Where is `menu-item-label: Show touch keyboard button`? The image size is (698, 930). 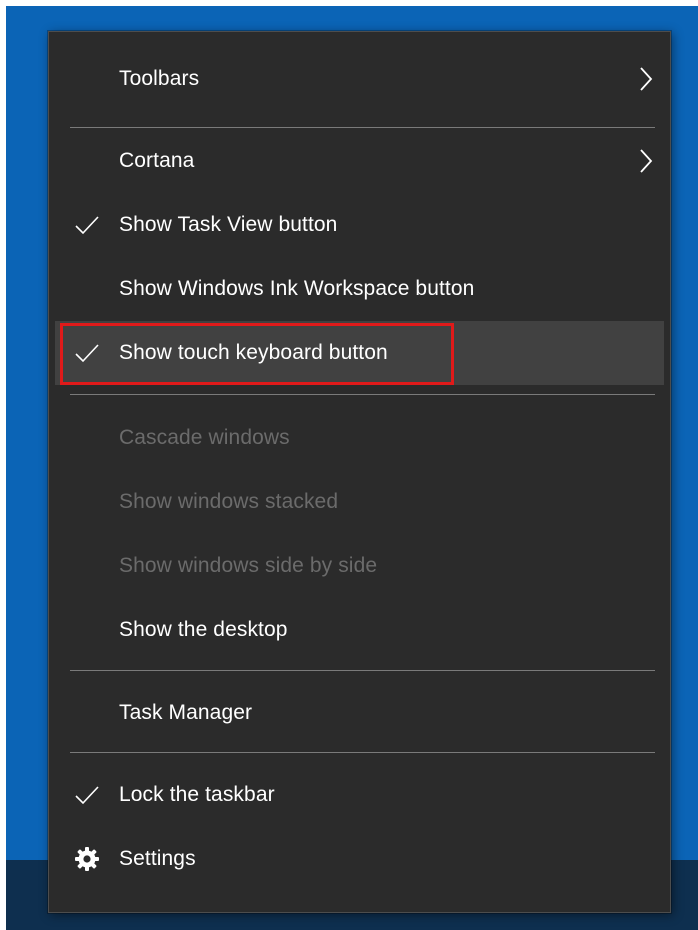
menu-item-label: Show touch keyboard button is located at coordinates (253, 352).